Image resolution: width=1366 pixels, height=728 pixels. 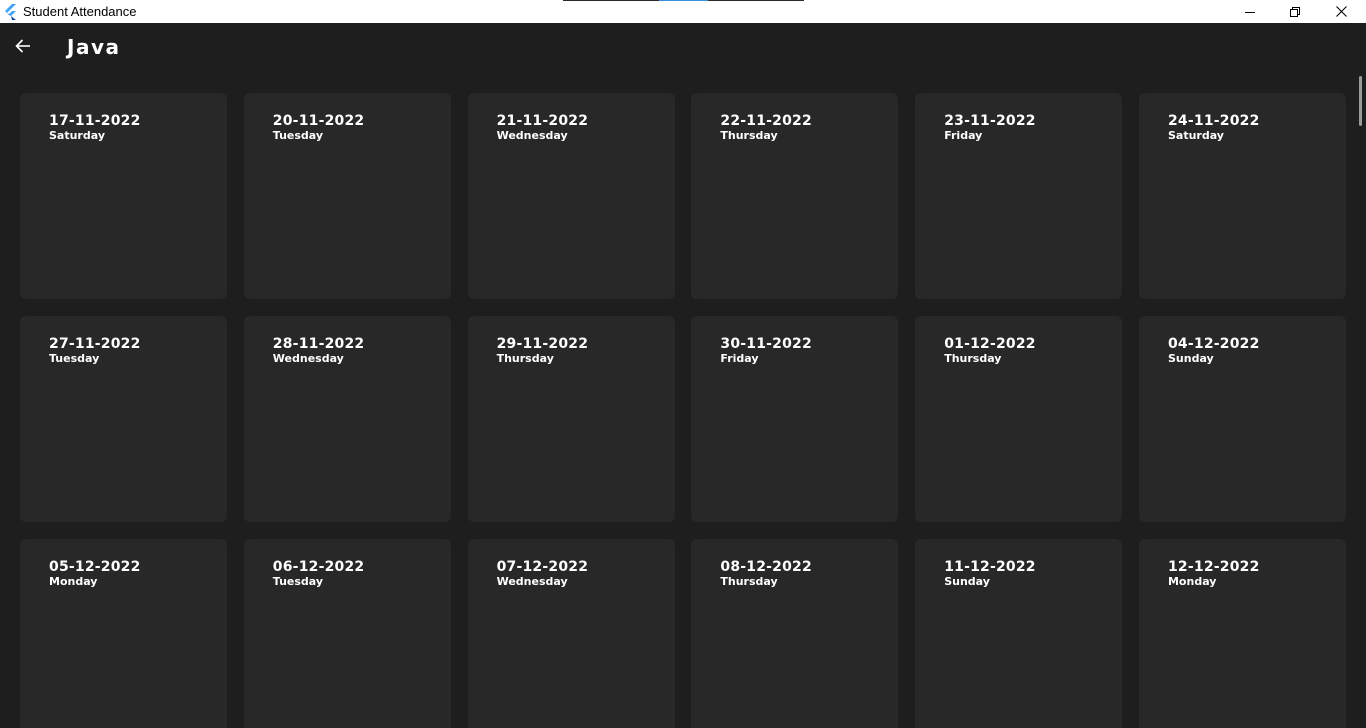 I want to click on restore-icon, so click(x=1295, y=11).